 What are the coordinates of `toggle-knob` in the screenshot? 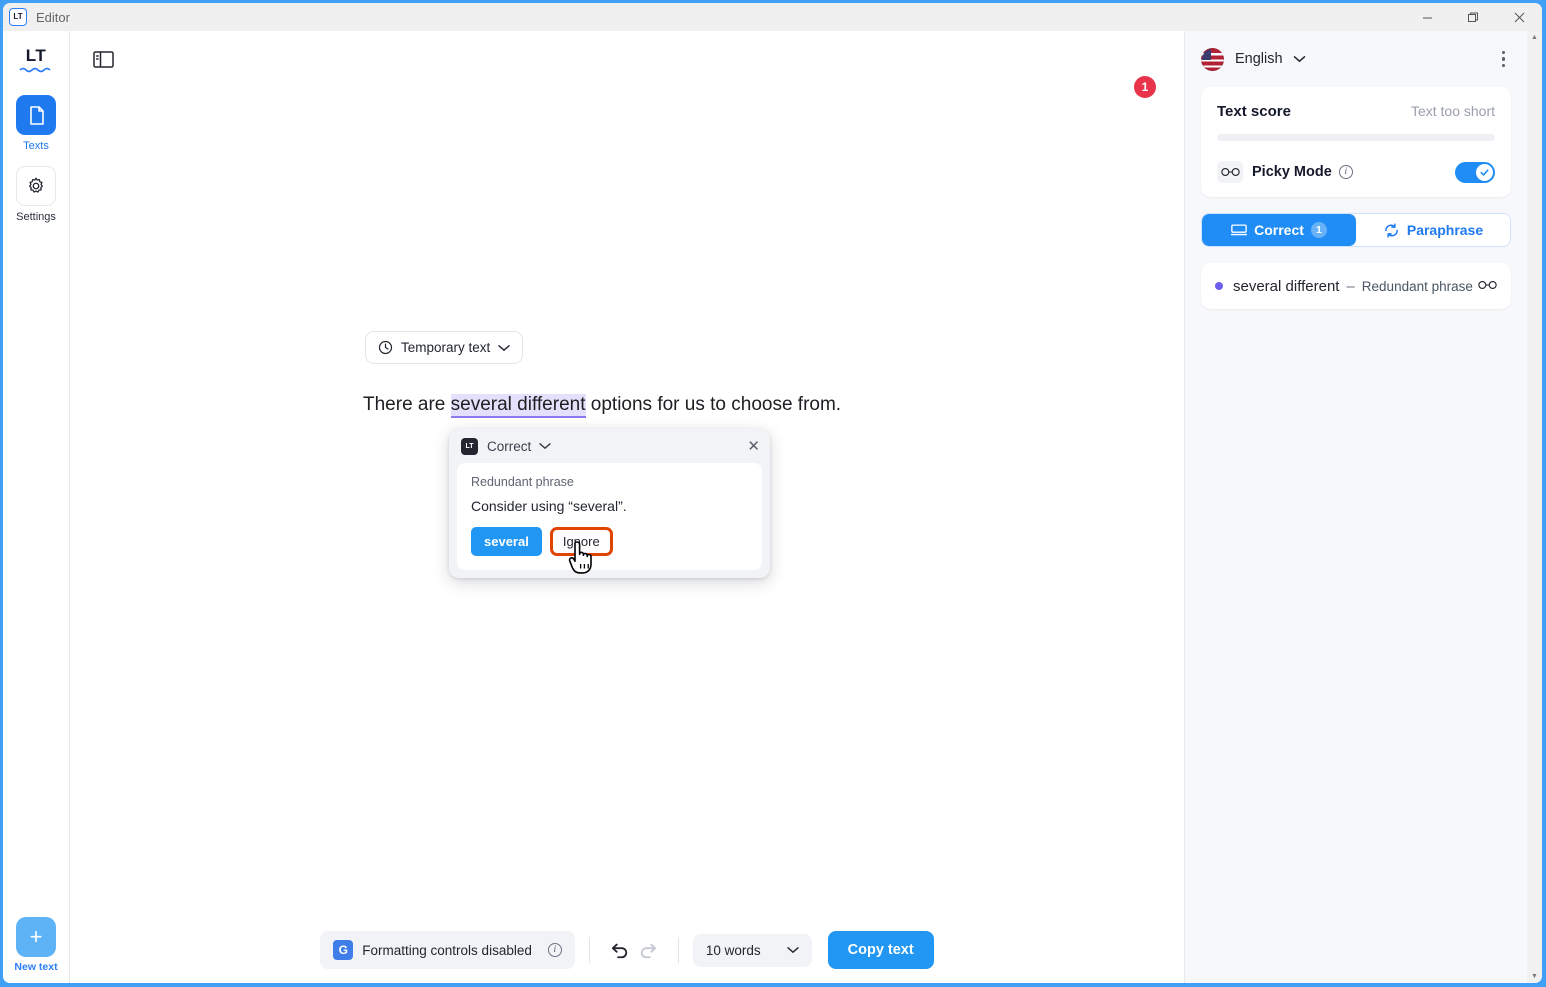 It's located at (1484, 172).